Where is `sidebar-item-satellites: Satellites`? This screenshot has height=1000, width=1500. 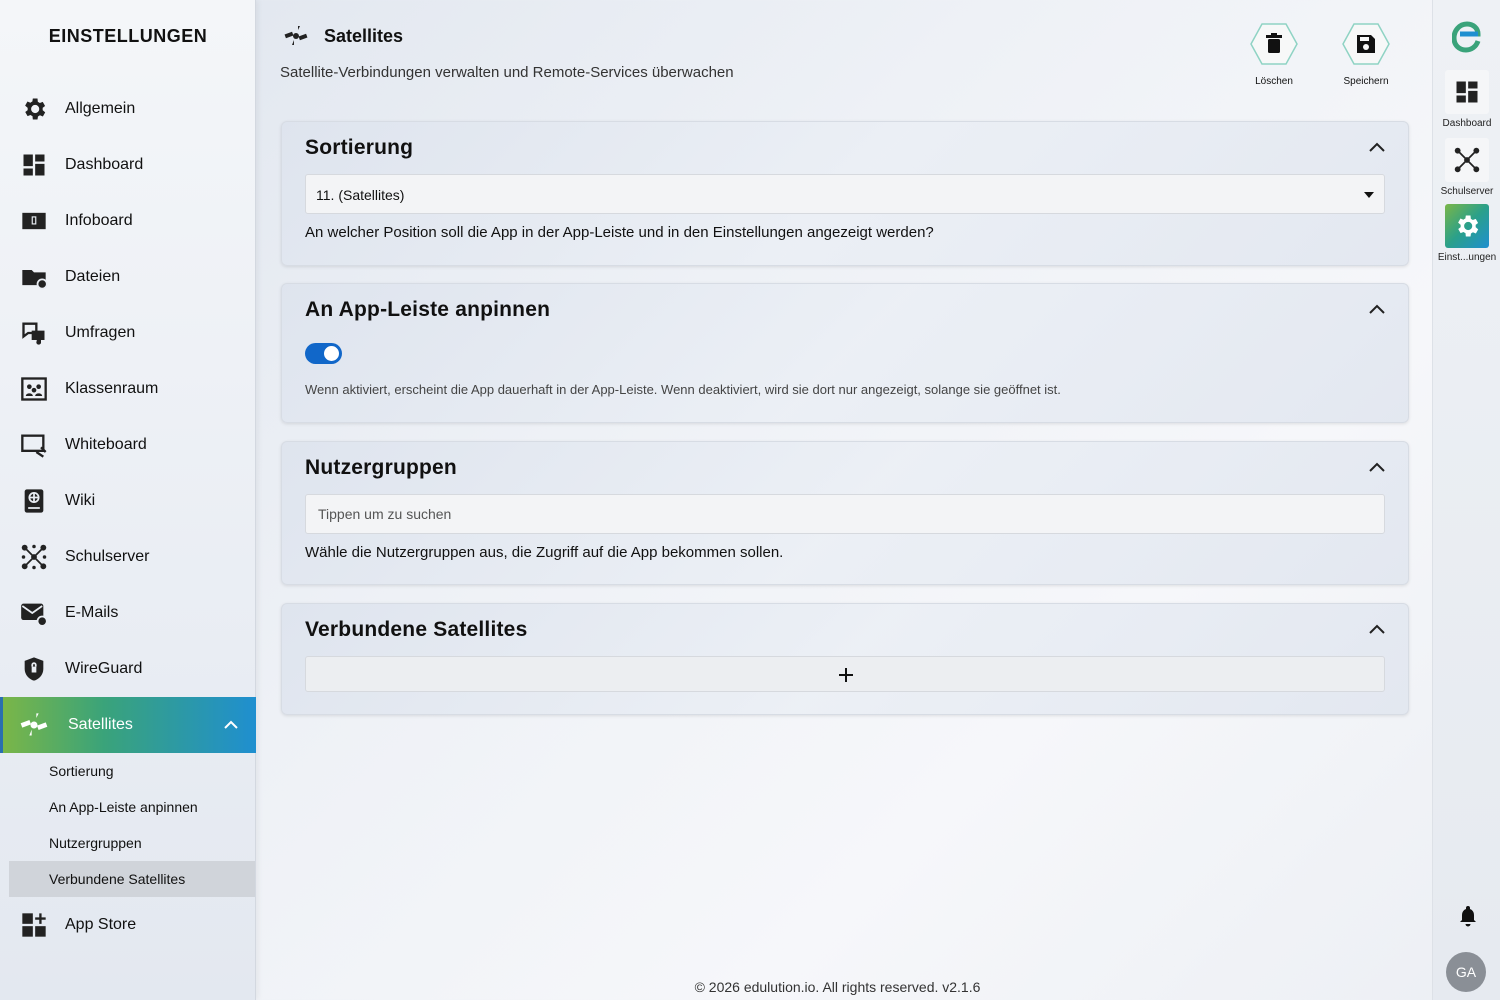 sidebar-item-satellites: Satellites is located at coordinates (128, 725).